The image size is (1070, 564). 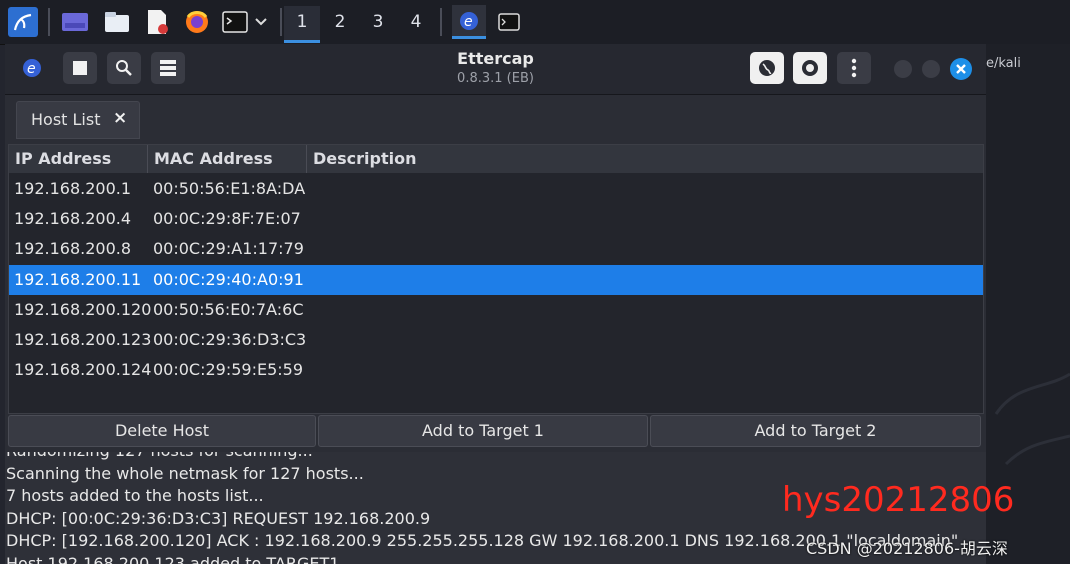 What do you see at coordinates (83, 339) in the screenshot?
I see `cell-ip: 192.168.200.123` at bounding box center [83, 339].